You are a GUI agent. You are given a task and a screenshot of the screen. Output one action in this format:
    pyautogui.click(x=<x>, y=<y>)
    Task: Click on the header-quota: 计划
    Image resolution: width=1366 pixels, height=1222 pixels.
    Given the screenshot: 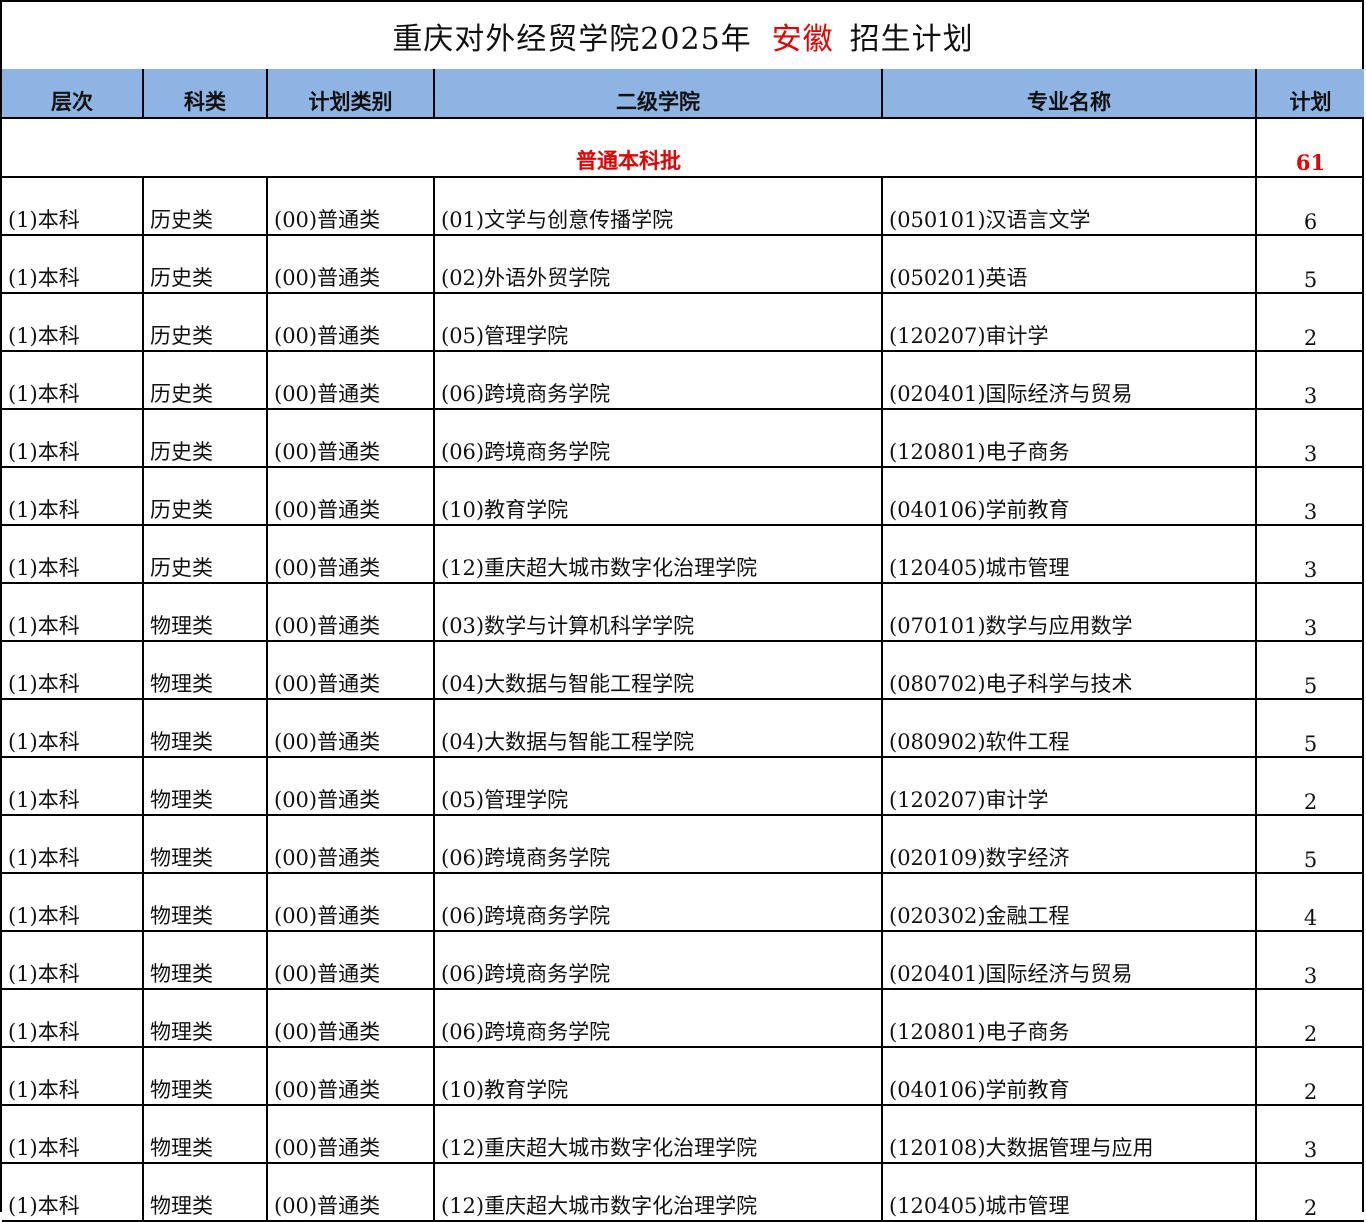 What is the action you would take?
    pyautogui.click(x=1310, y=94)
    